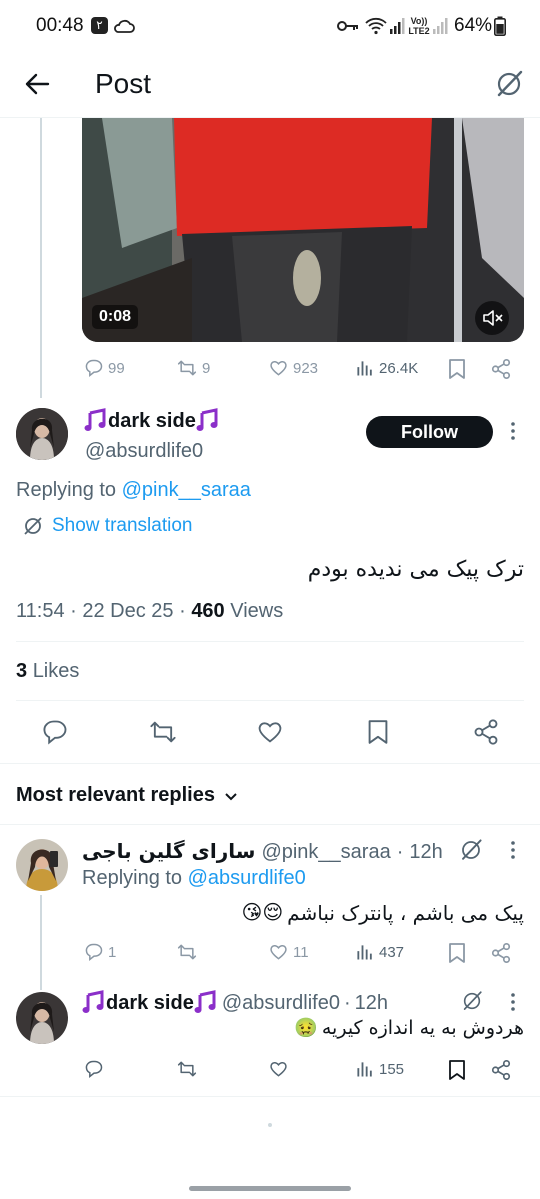  I want to click on parent-reply-count: 99, so click(116, 368).